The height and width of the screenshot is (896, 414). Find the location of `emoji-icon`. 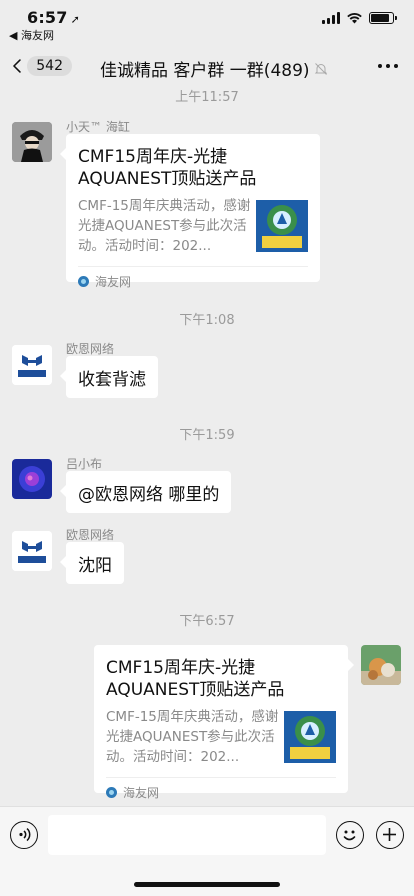

emoji-icon is located at coordinates (349, 835).